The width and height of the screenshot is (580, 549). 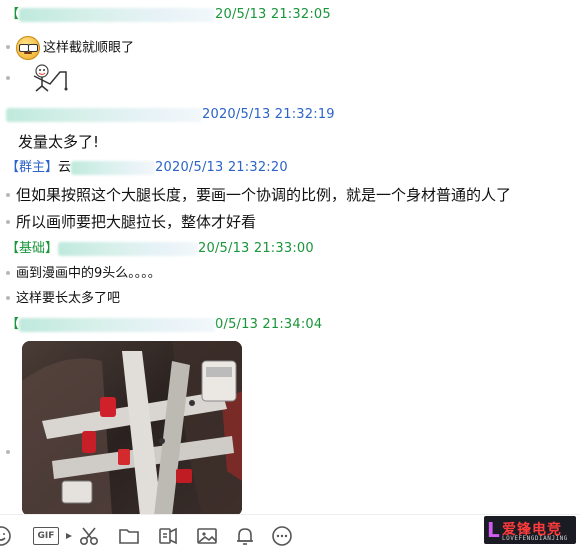 What do you see at coordinates (282, 536) in the screenshot?
I see `more-icon` at bounding box center [282, 536].